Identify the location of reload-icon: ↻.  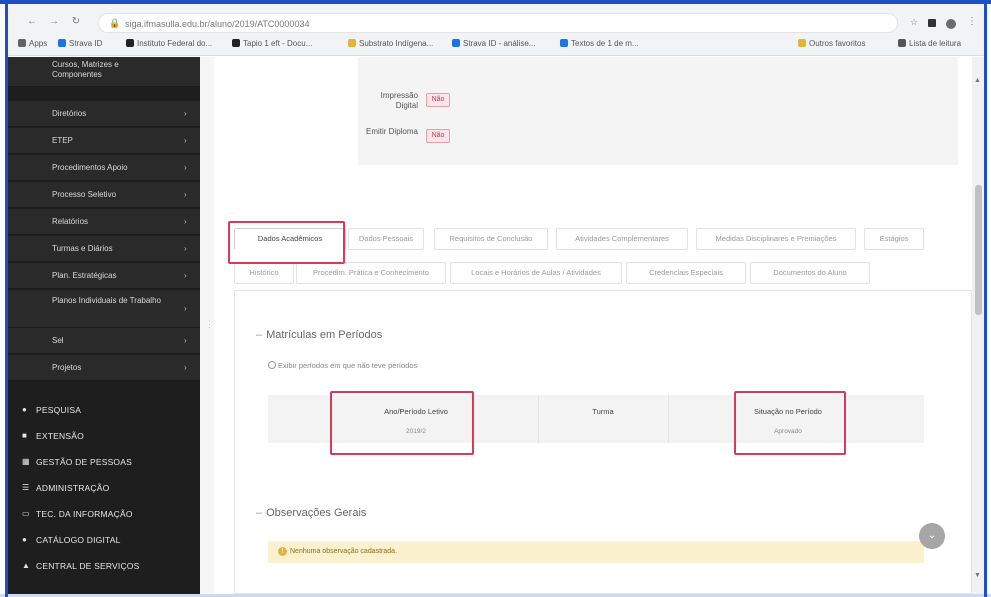
(76, 22).